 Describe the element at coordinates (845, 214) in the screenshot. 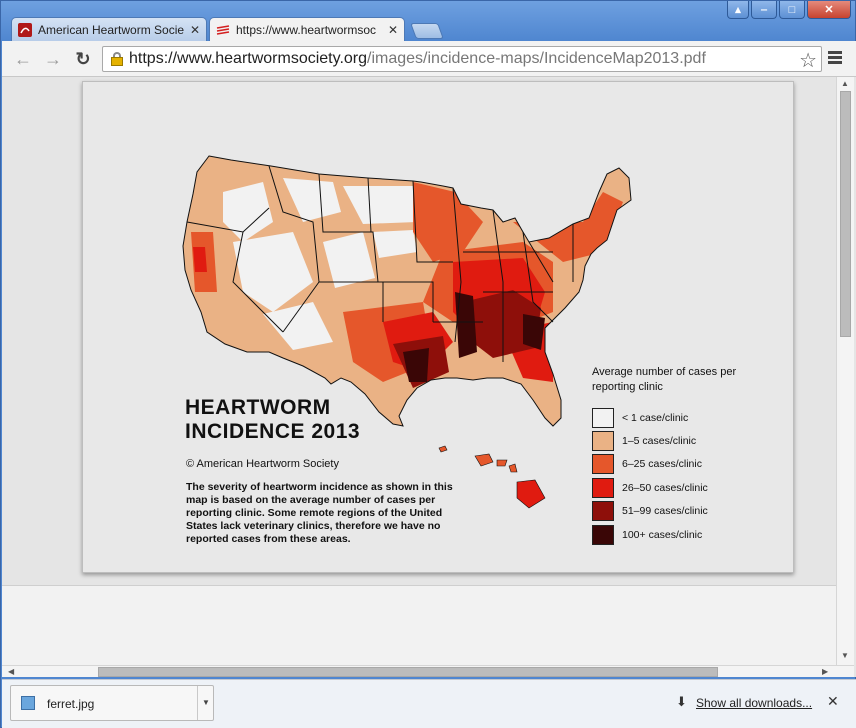

I see `vertical-scroll-thumb` at that location.